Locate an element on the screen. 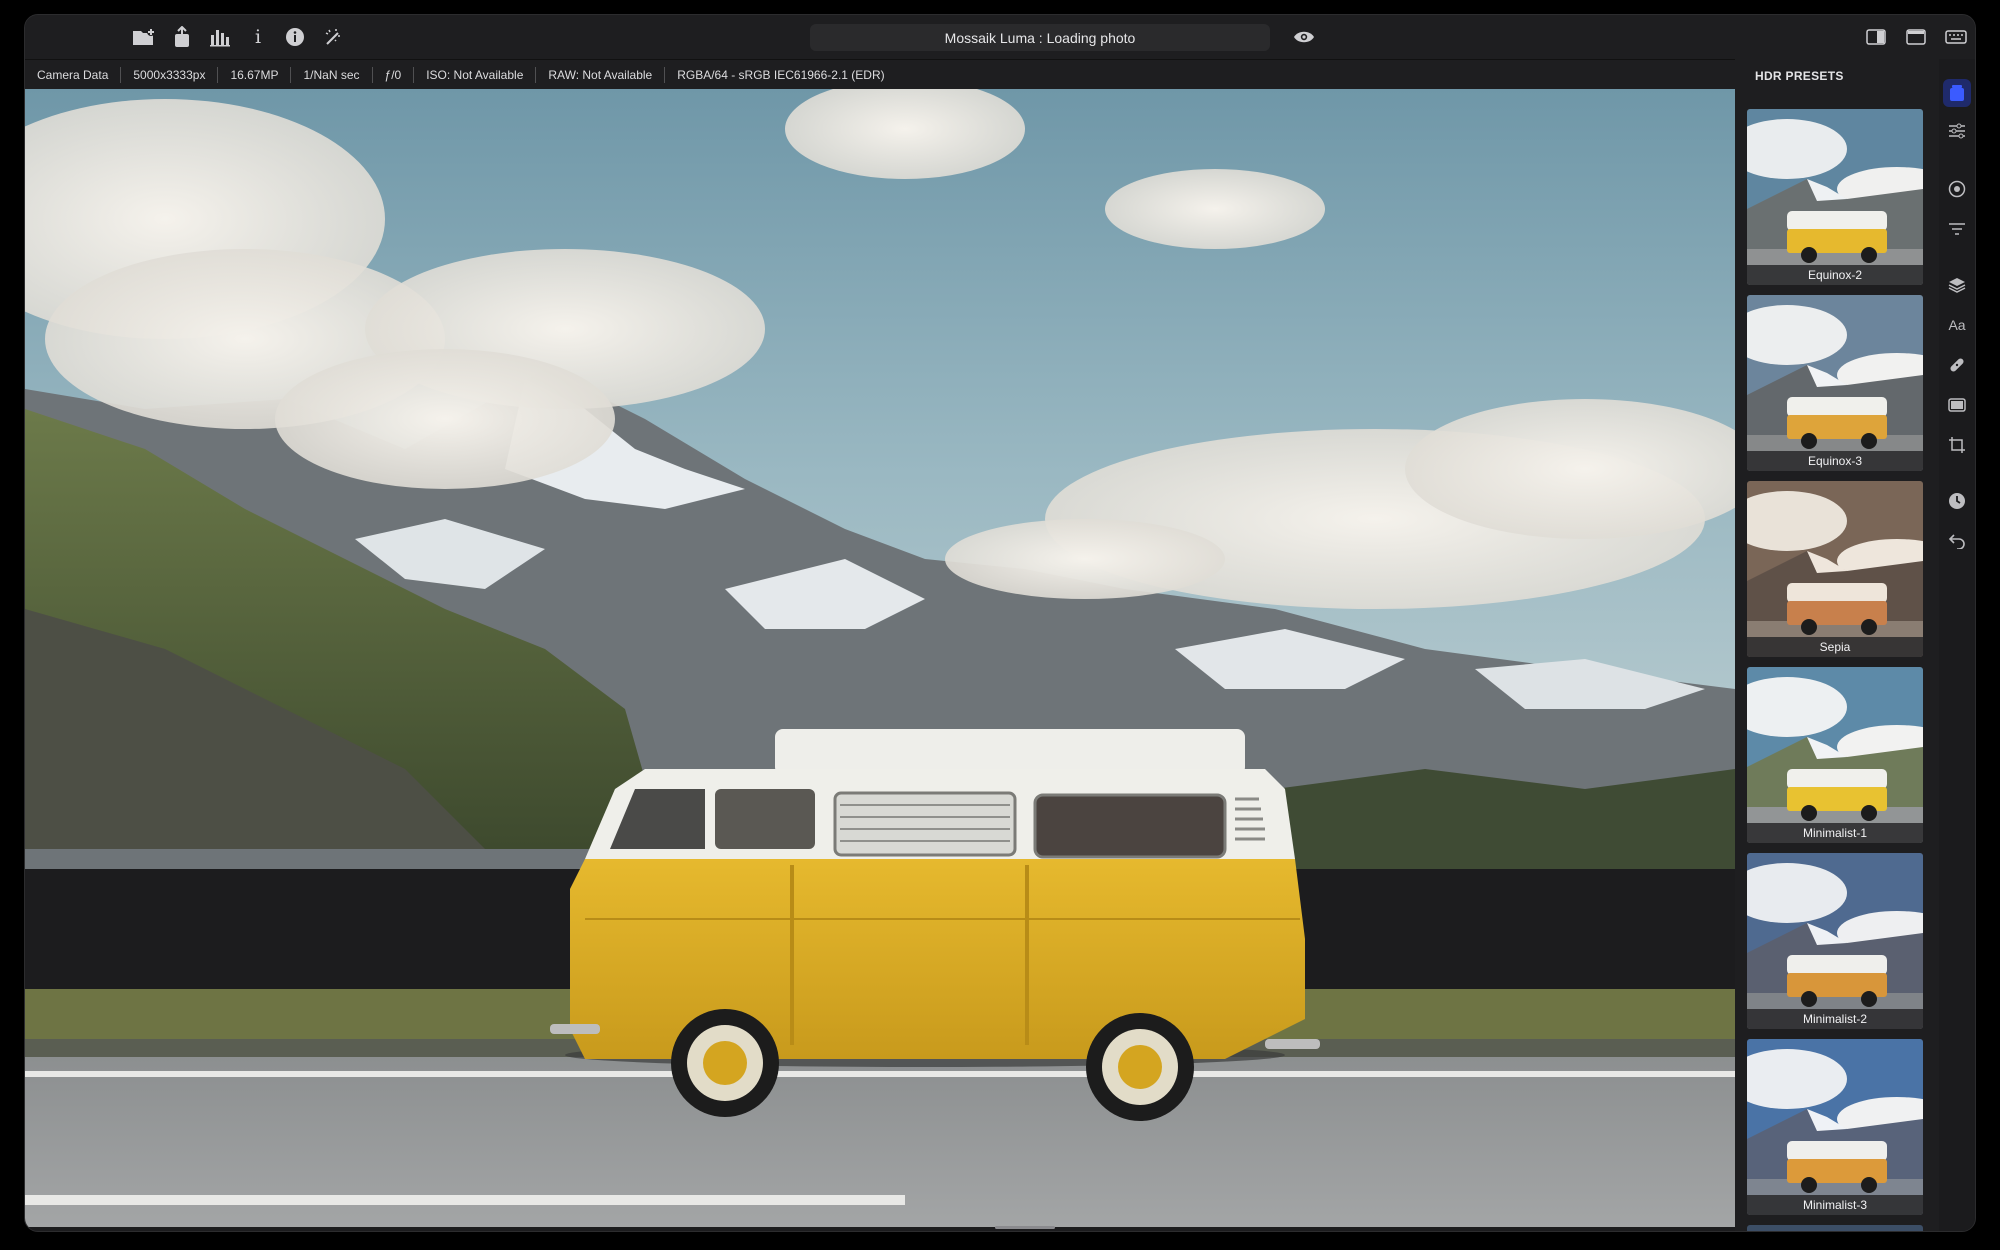 The width and height of the screenshot is (2000, 1250). raw-value: RAW: Not Available is located at coordinates (601, 75).